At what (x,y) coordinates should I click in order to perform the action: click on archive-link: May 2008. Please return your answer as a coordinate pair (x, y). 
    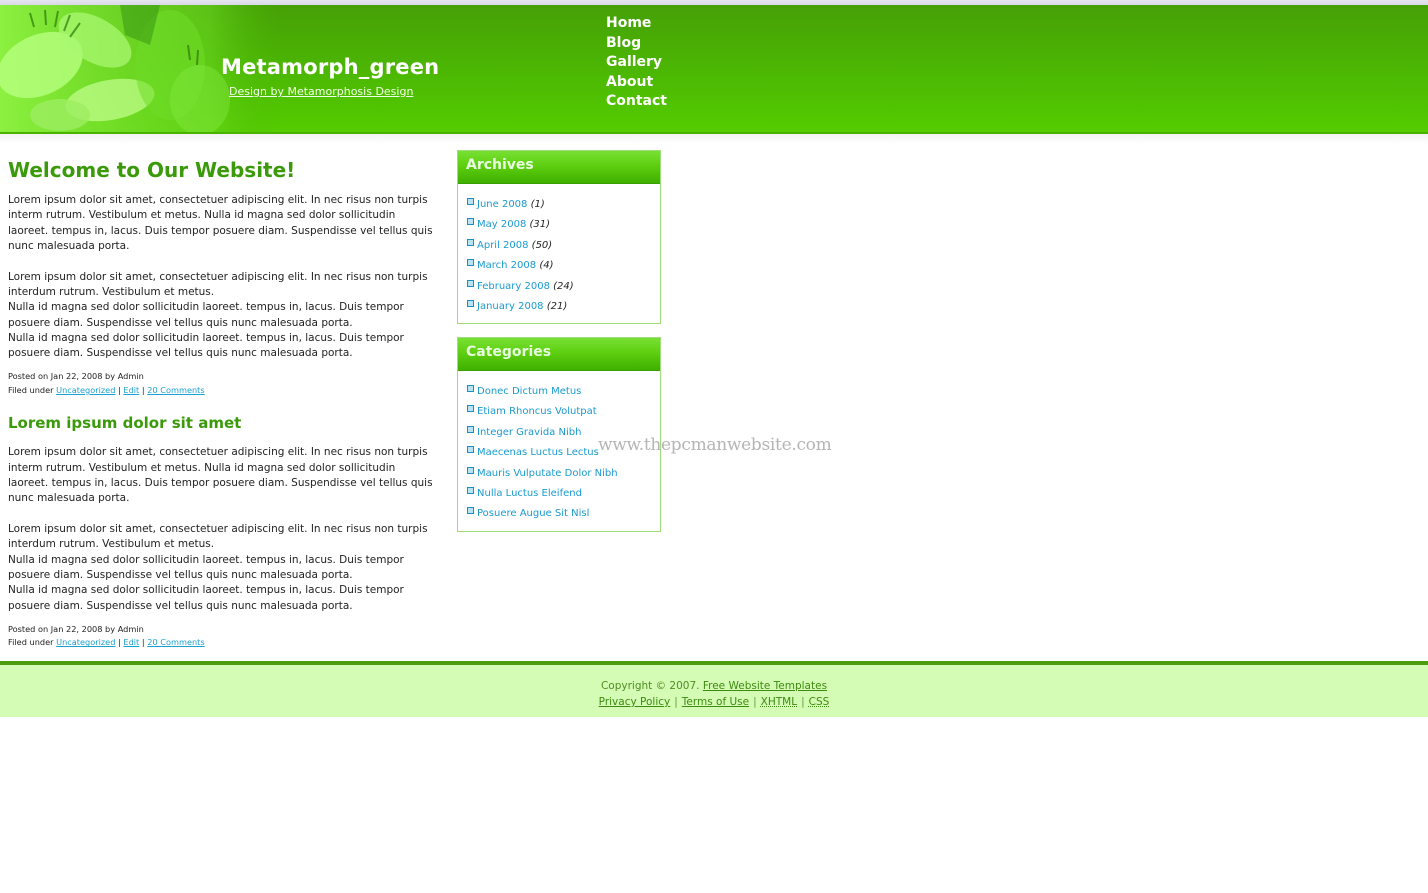
    Looking at the image, I should click on (501, 224).